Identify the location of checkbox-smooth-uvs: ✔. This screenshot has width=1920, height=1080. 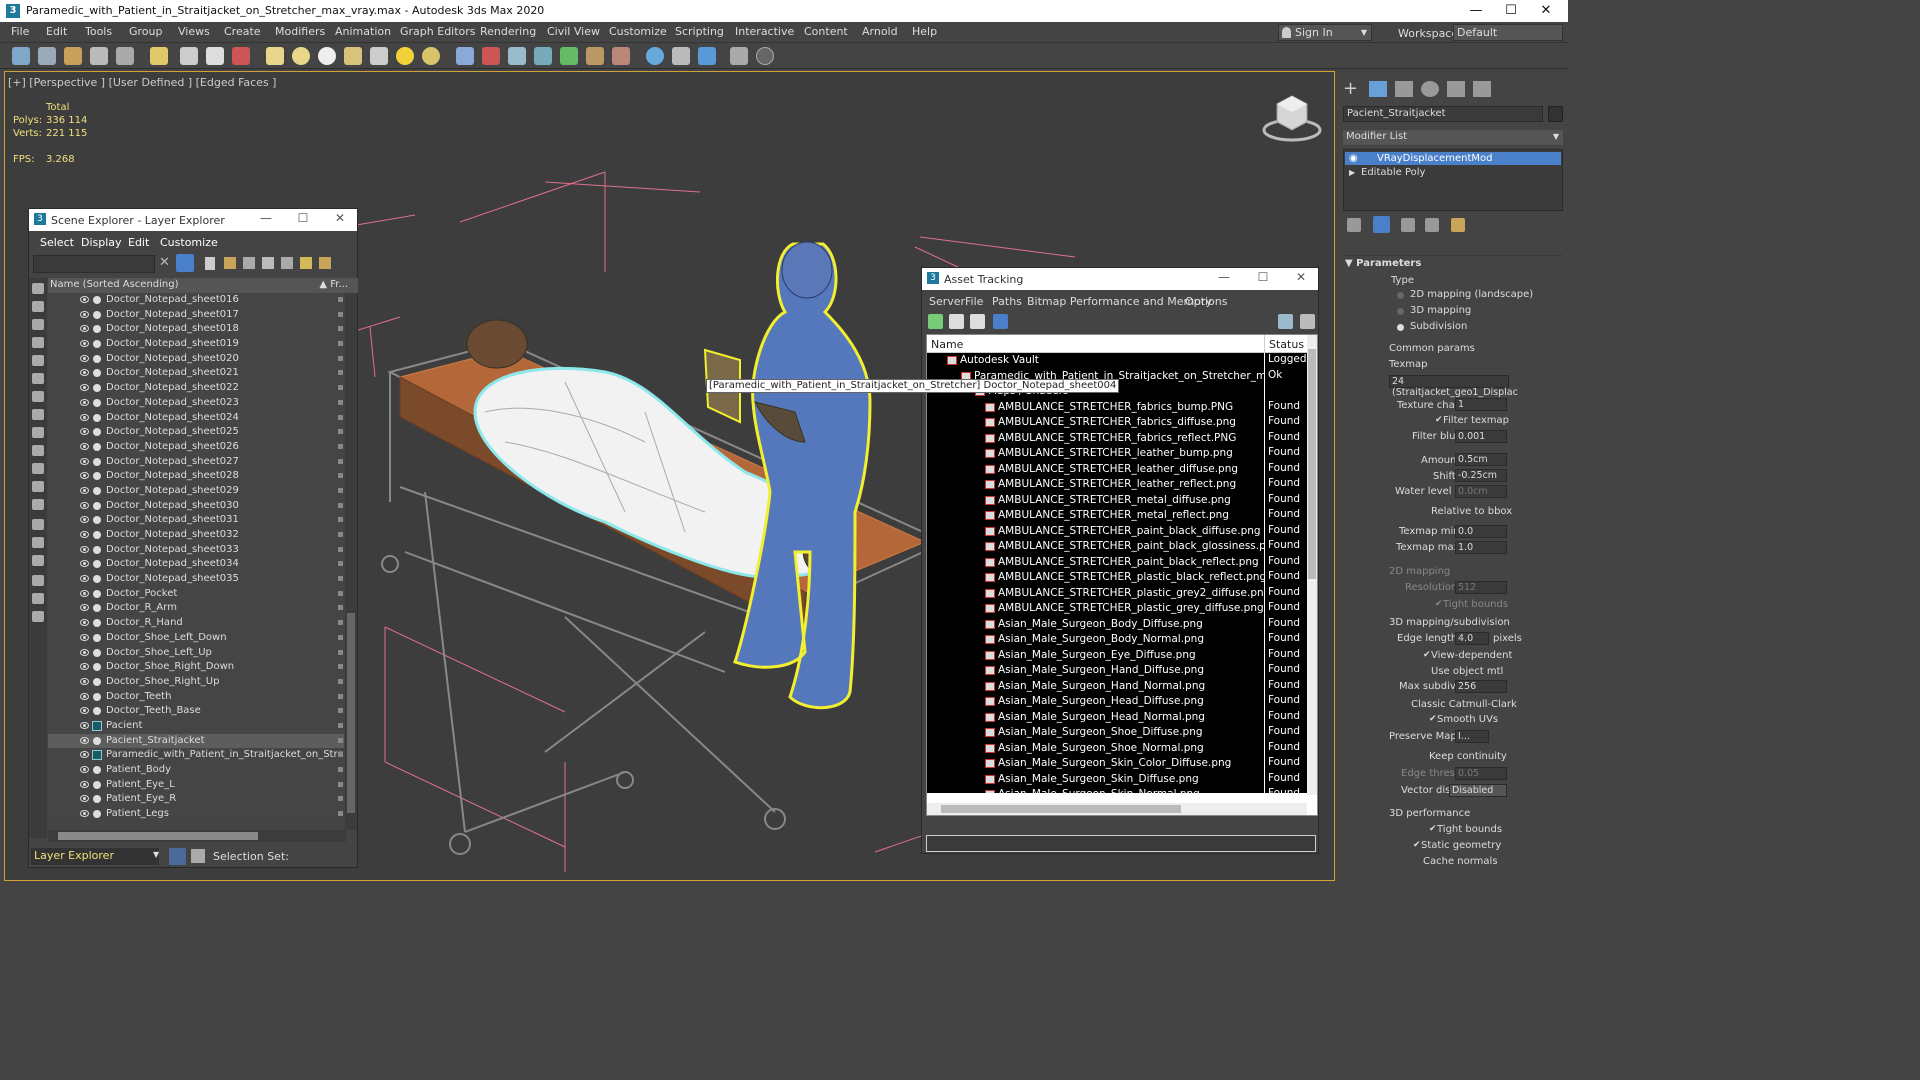
(1433, 719).